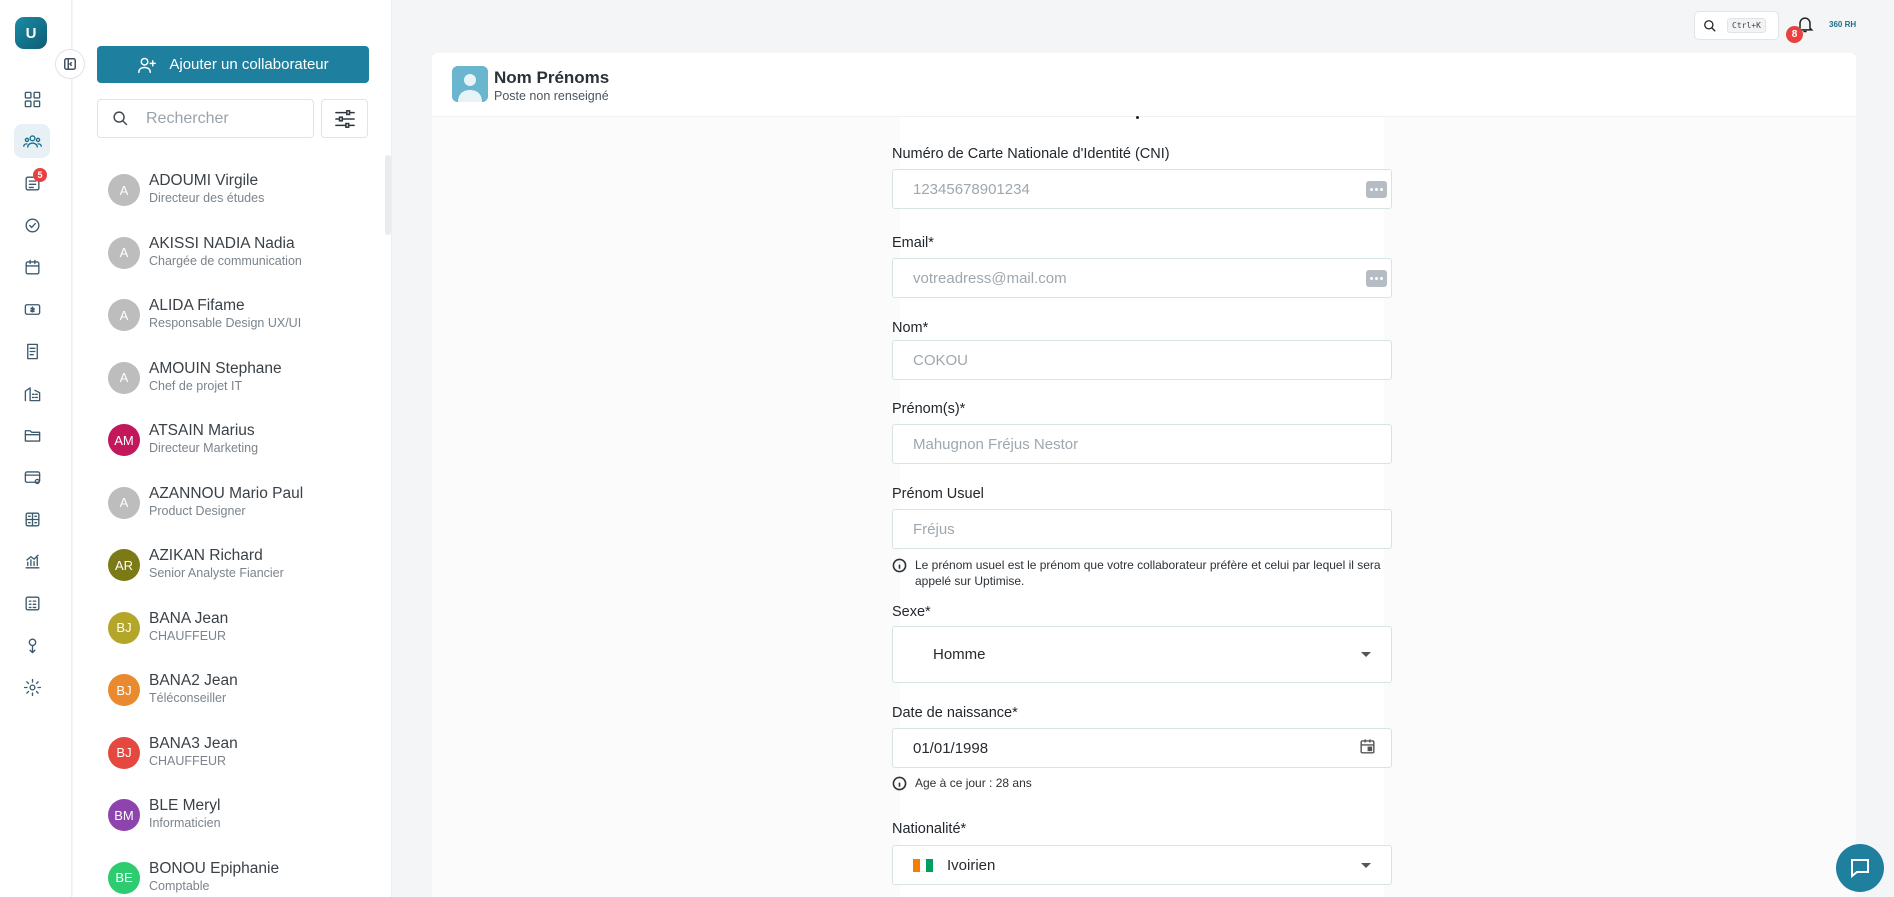 This screenshot has width=1894, height=897. Describe the element at coordinates (189, 618) in the screenshot. I see `collaborator-name: BANA Jean` at that location.